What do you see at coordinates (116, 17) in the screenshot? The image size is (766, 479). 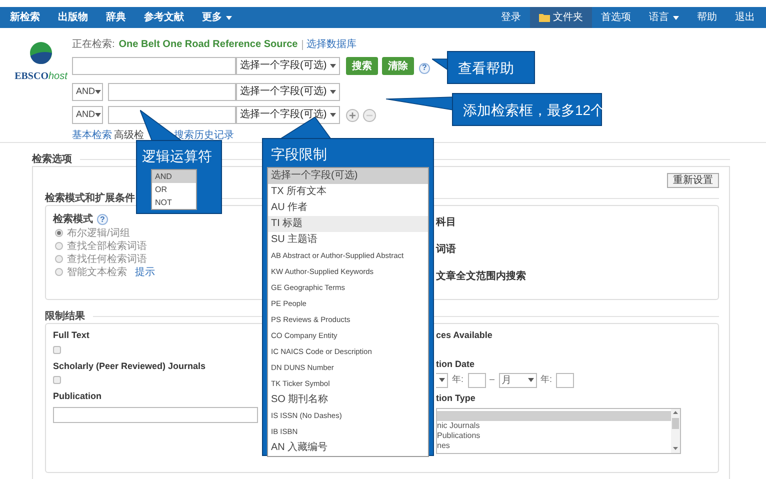 I see `nav-link: 辞典` at bounding box center [116, 17].